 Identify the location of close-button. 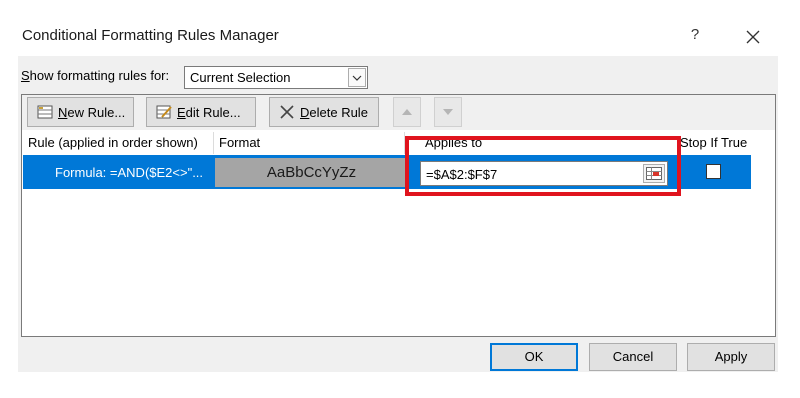
(753, 37).